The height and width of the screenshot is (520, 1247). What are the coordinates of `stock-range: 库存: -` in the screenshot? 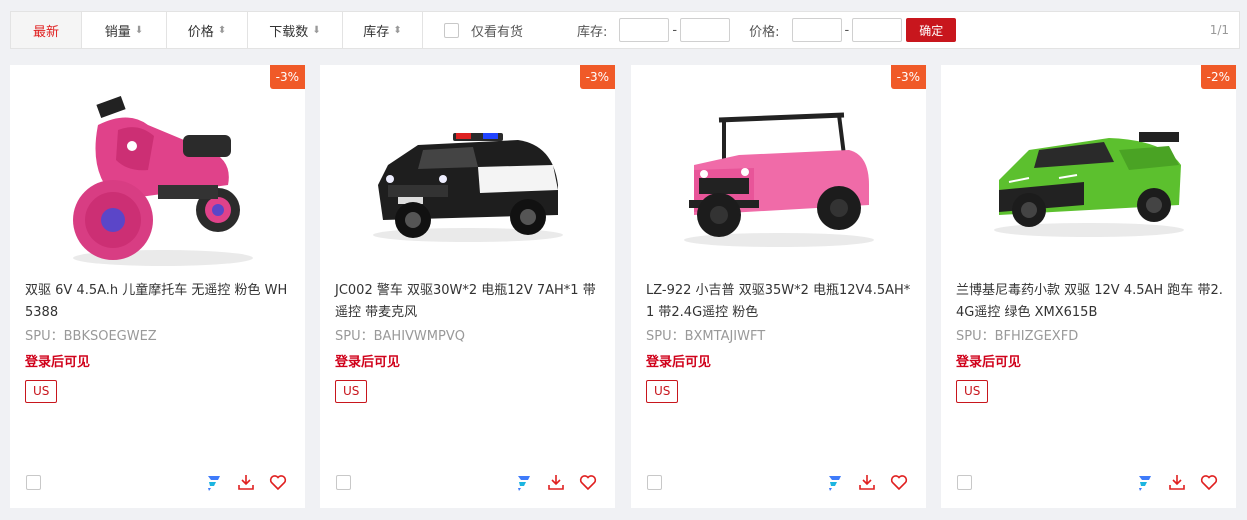 It's located at (654, 30).